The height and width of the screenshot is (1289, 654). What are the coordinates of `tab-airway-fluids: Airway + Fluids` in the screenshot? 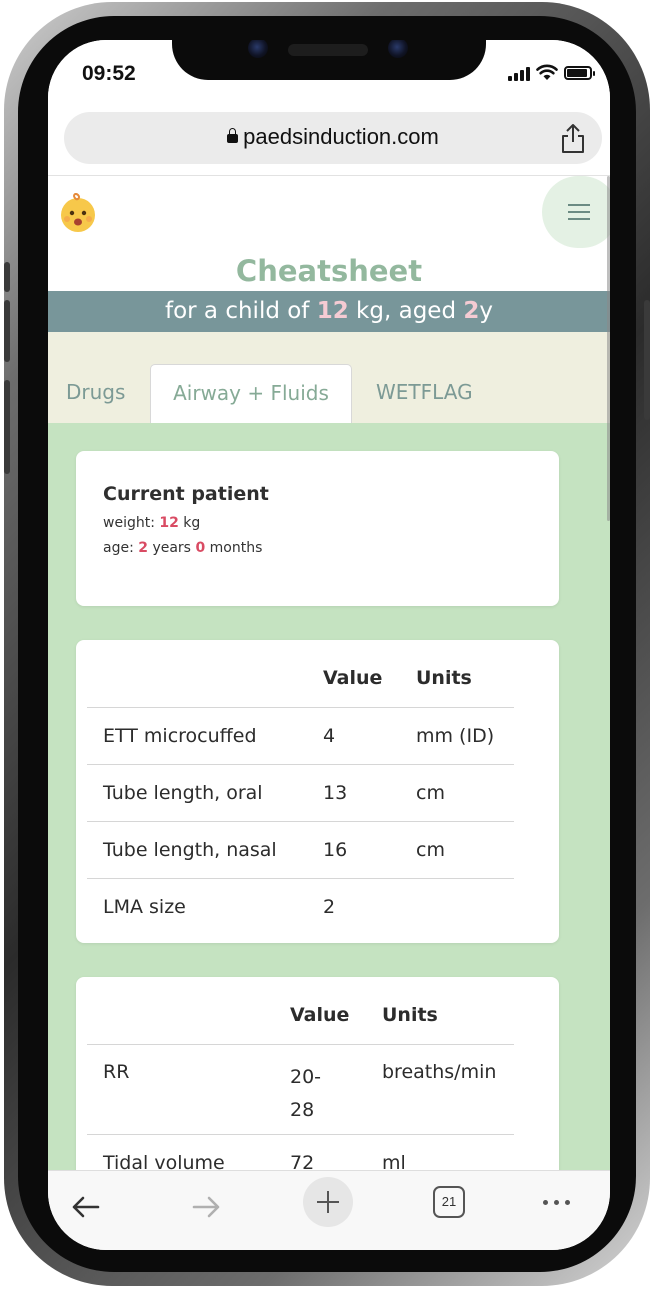 It's located at (251, 393).